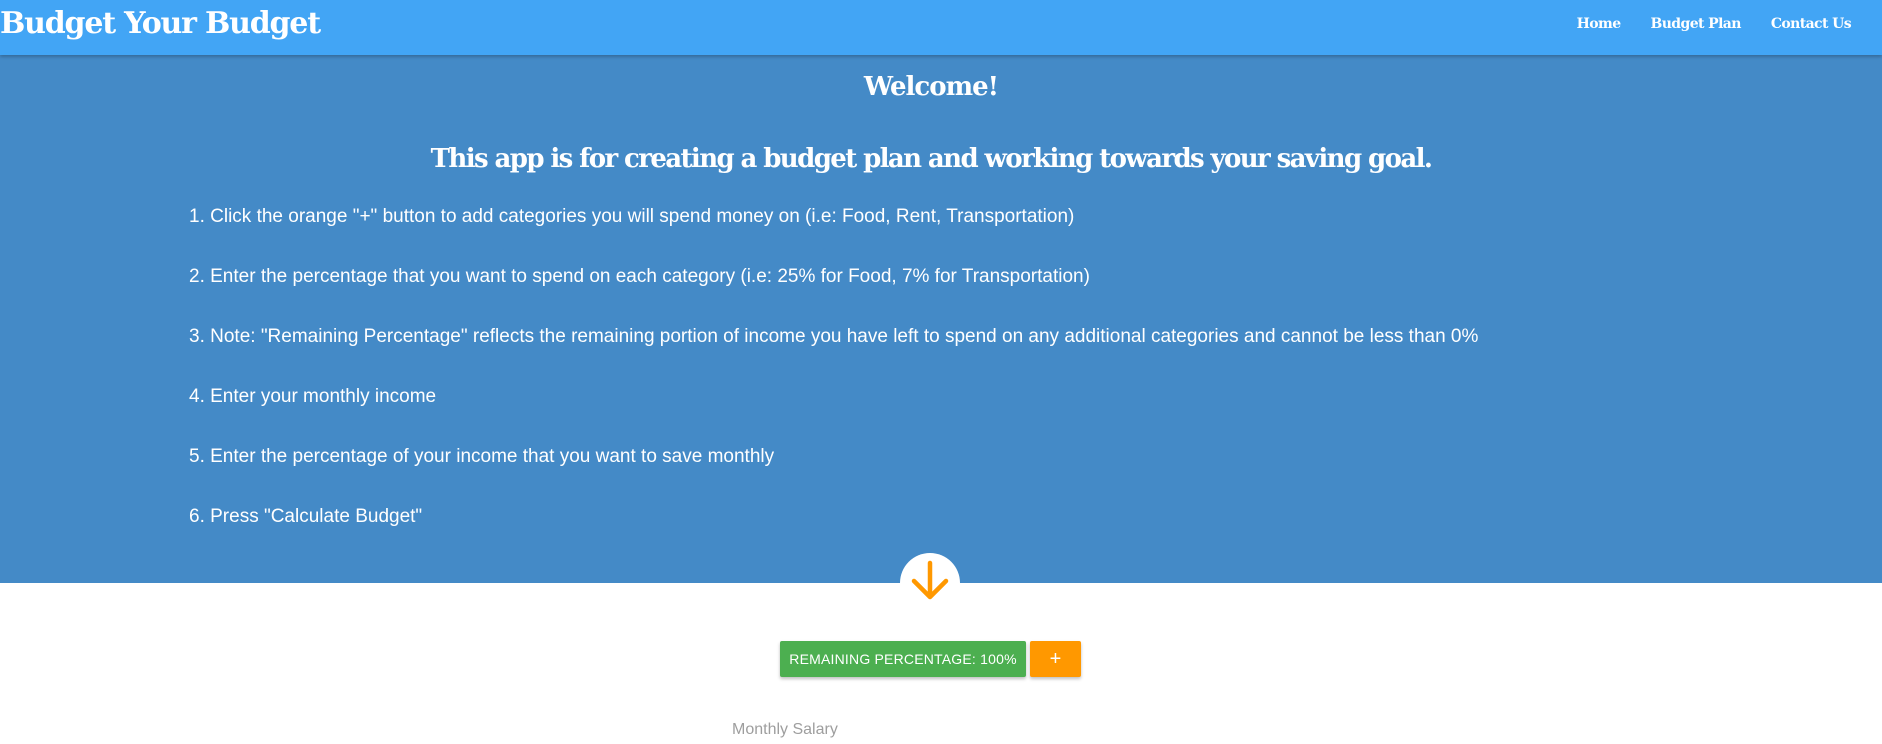 The width and height of the screenshot is (1882, 744). I want to click on arrow-down-icon, so click(930, 580).